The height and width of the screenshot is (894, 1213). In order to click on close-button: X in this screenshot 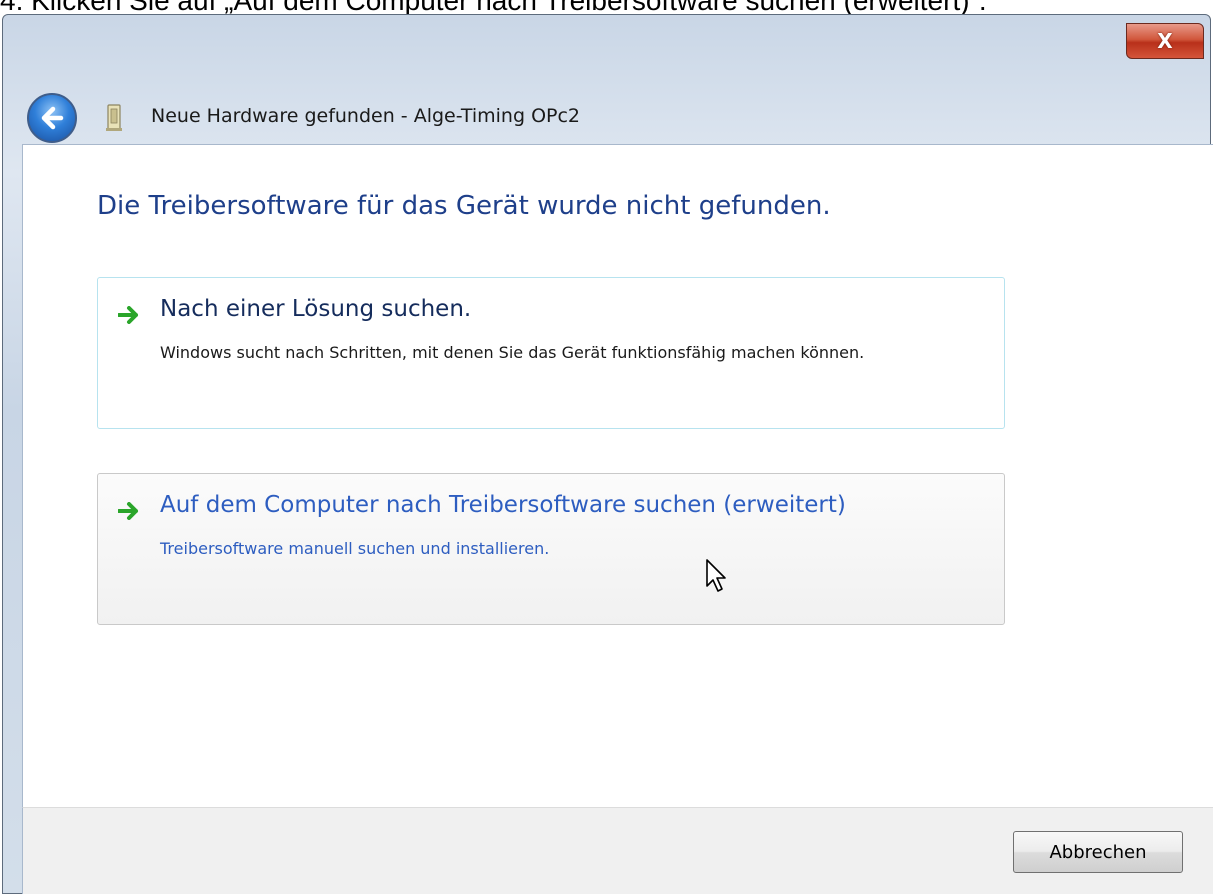, I will do `click(1165, 41)`.